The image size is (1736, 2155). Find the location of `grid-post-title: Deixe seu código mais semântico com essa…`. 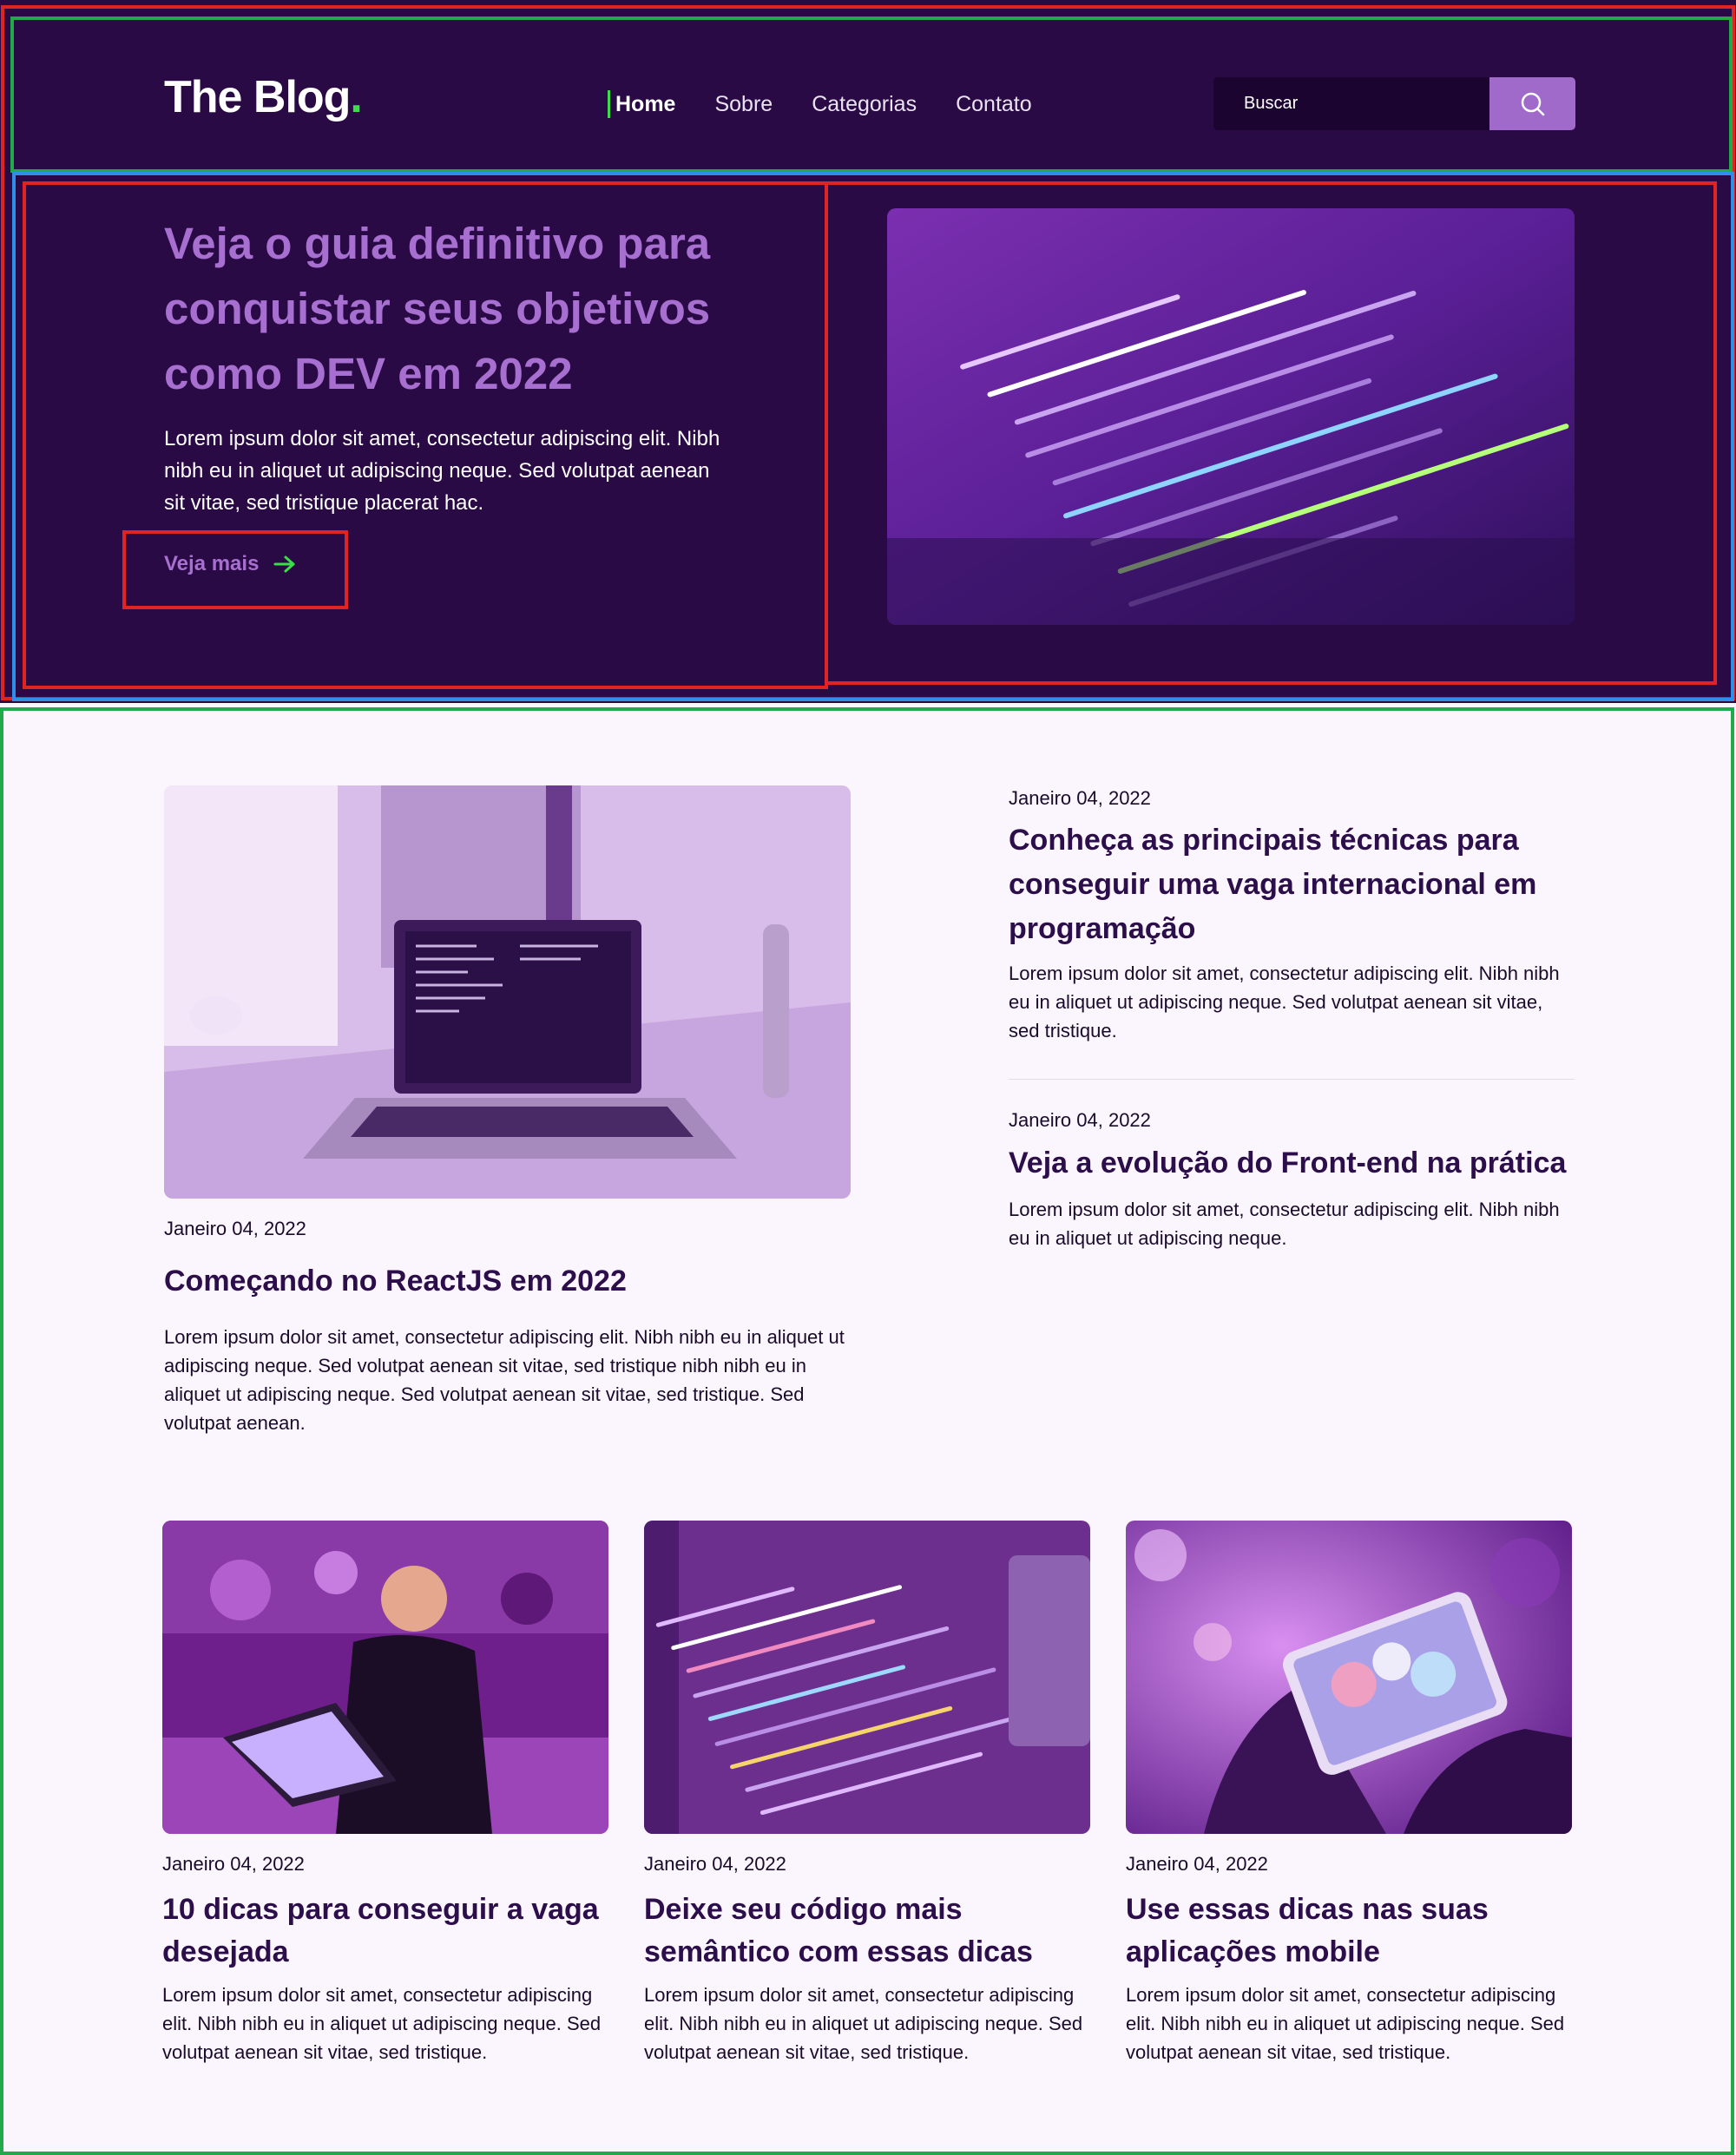

grid-post-title: Deixe seu código mais semântico com essa… is located at coordinates (867, 1931).